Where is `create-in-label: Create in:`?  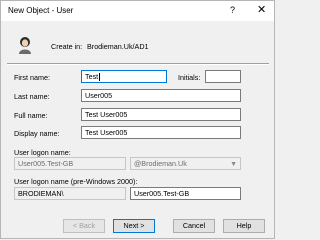
create-in-label: Create in: is located at coordinates (67, 46).